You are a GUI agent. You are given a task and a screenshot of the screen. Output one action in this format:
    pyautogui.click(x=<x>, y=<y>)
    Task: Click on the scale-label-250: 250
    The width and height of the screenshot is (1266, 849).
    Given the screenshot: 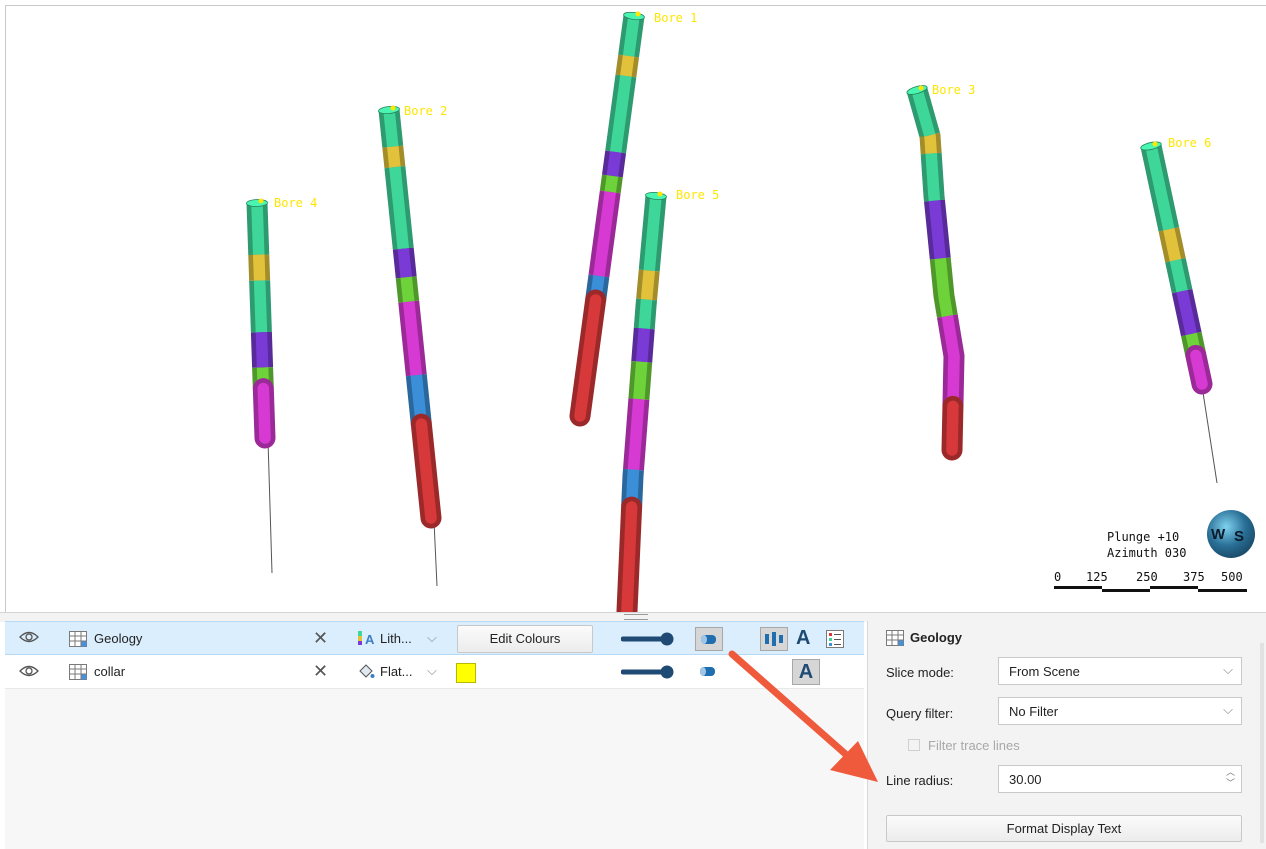 What is the action you would take?
    pyautogui.click(x=1147, y=577)
    